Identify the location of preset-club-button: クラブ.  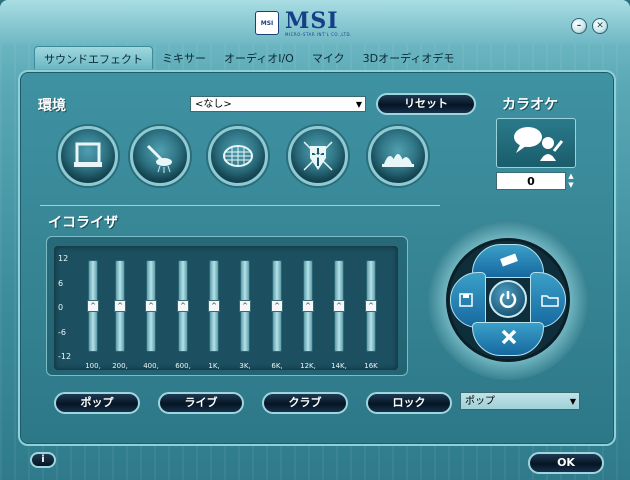
(305, 403).